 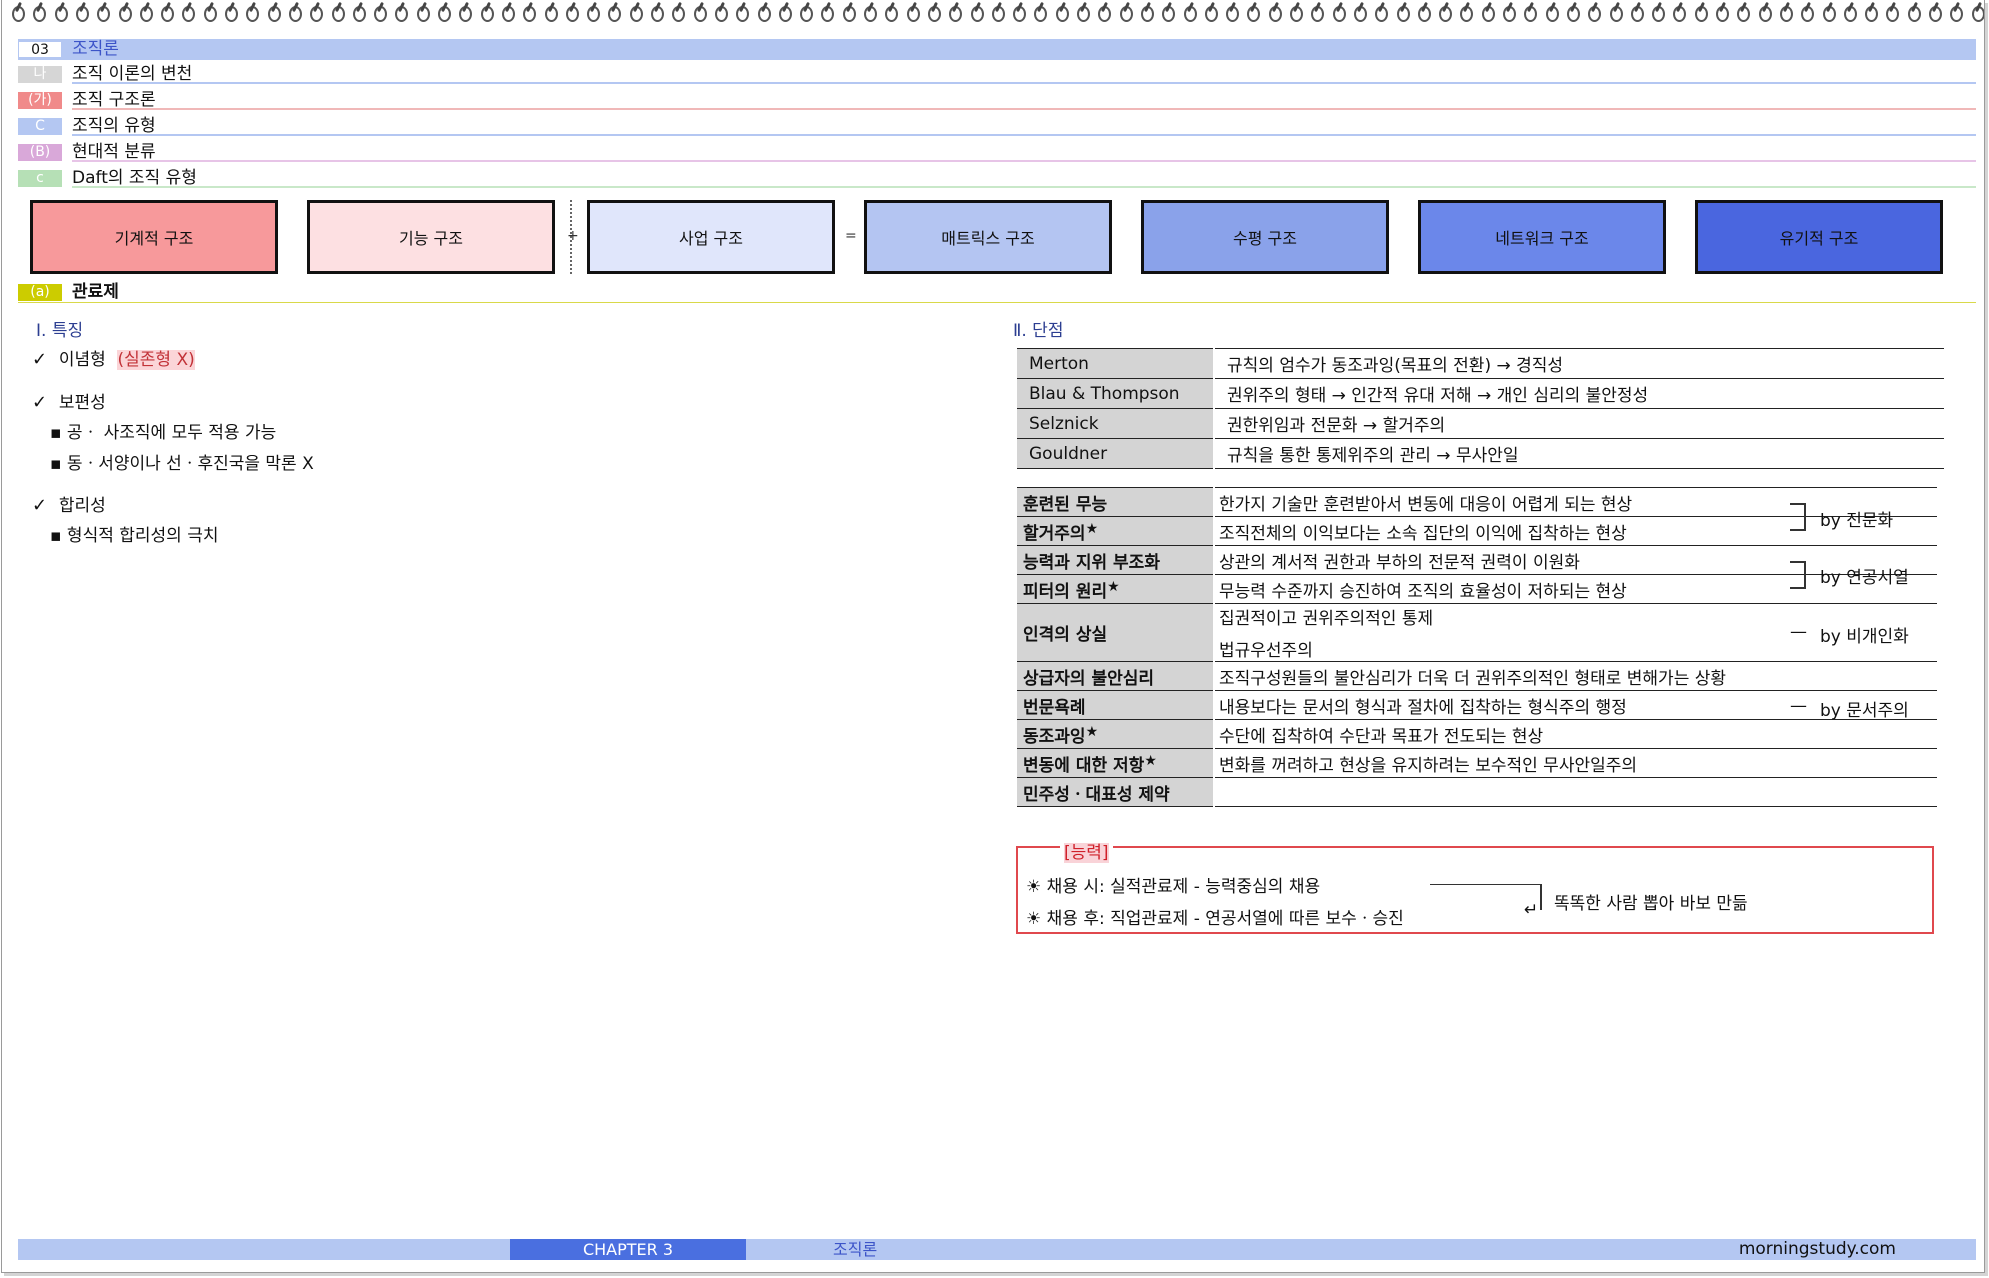 I want to click on by-label-seniority: by 연공서열, so click(x=1864, y=578).